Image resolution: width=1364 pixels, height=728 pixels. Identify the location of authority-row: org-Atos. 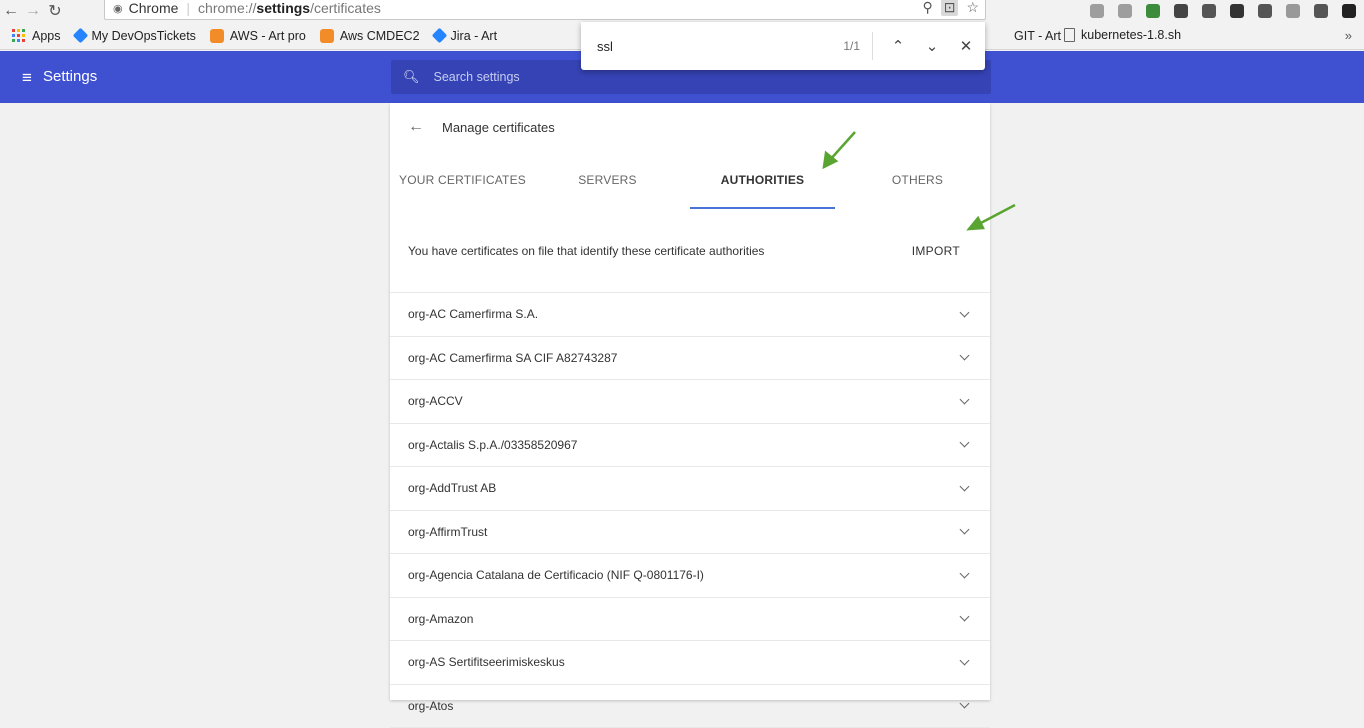
(690, 706).